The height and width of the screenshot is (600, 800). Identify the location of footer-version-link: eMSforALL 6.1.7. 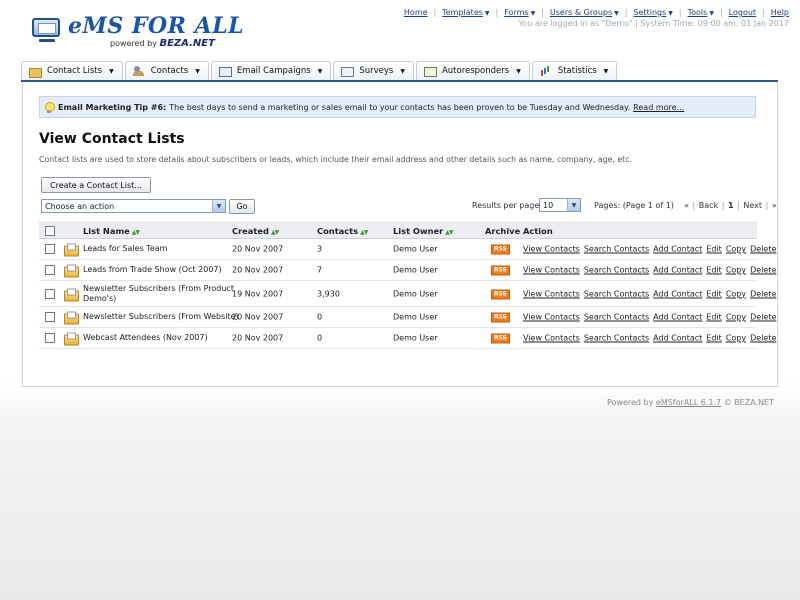
(688, 402).